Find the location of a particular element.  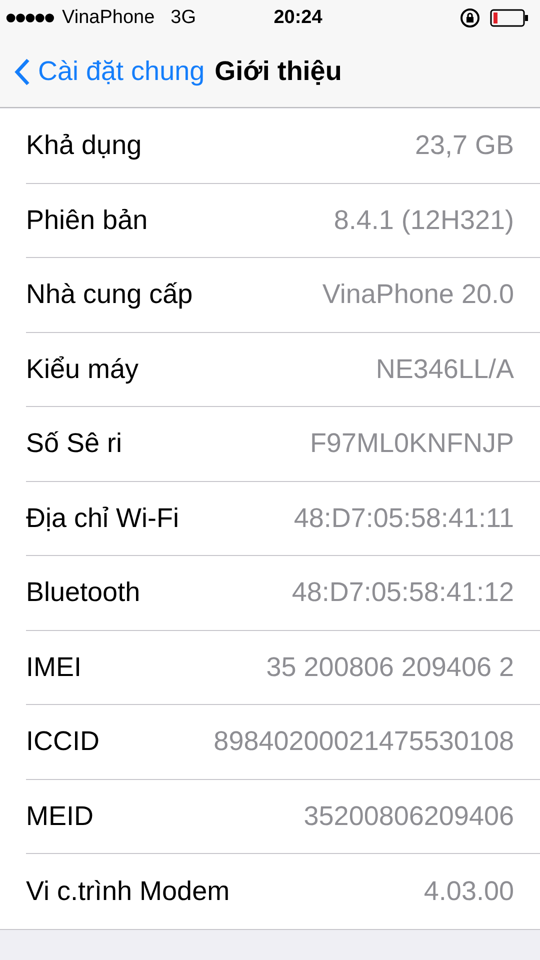

setting-label: Nhà cung cấp is located at coordinates (109, 294).